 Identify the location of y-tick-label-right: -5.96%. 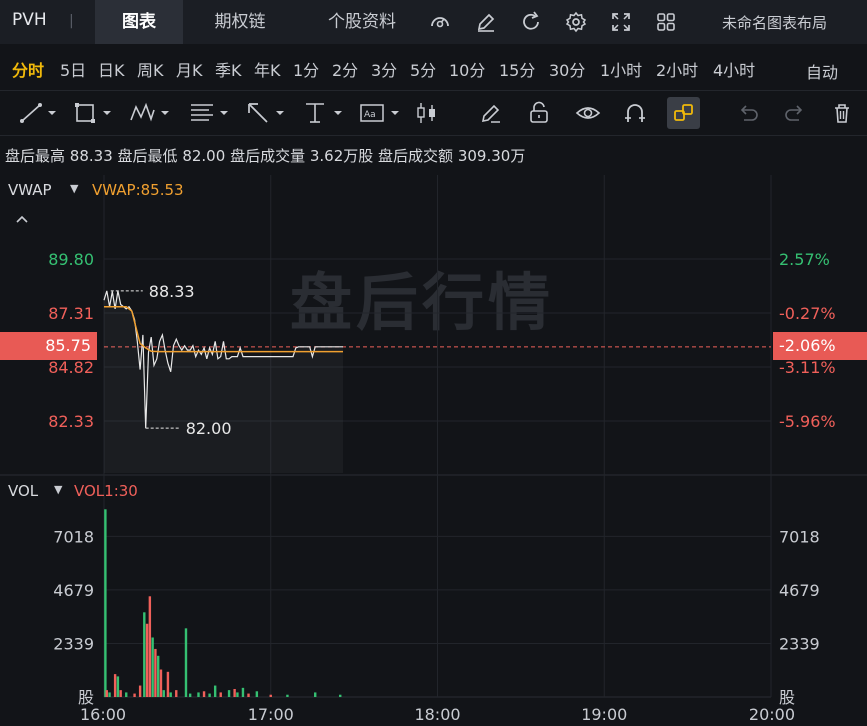
(807, 421).